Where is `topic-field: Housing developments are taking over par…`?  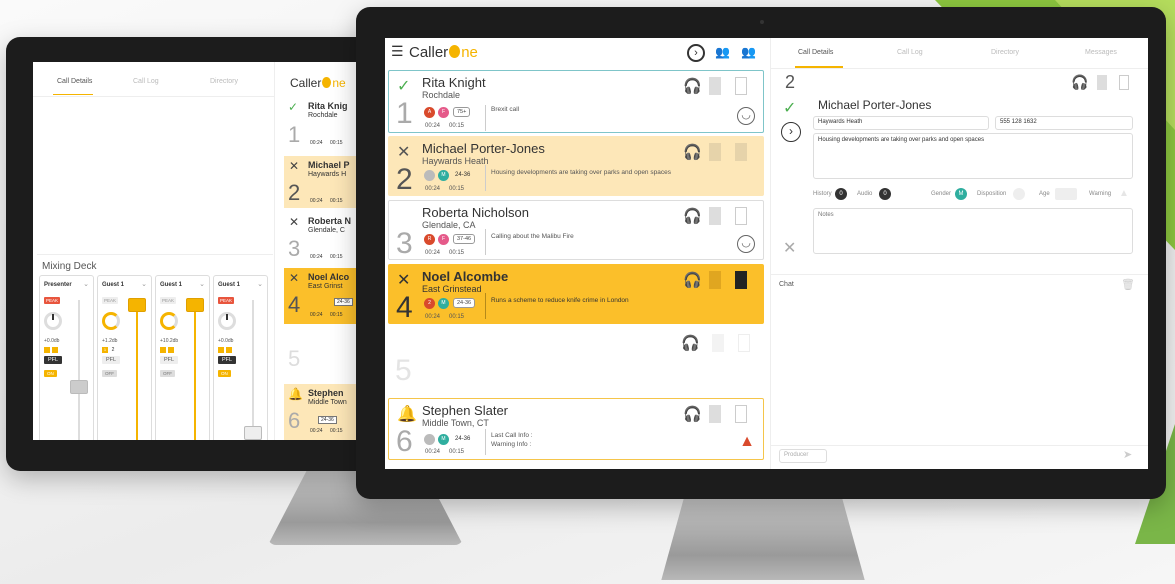
topic-field: Housing developments are taking over par… is located at coordinates (973, 156).